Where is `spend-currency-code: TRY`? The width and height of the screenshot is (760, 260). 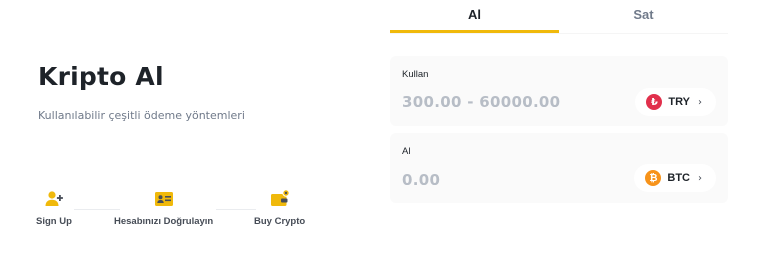 spend-currency-code: TRY is located at coordinates (679, 102).